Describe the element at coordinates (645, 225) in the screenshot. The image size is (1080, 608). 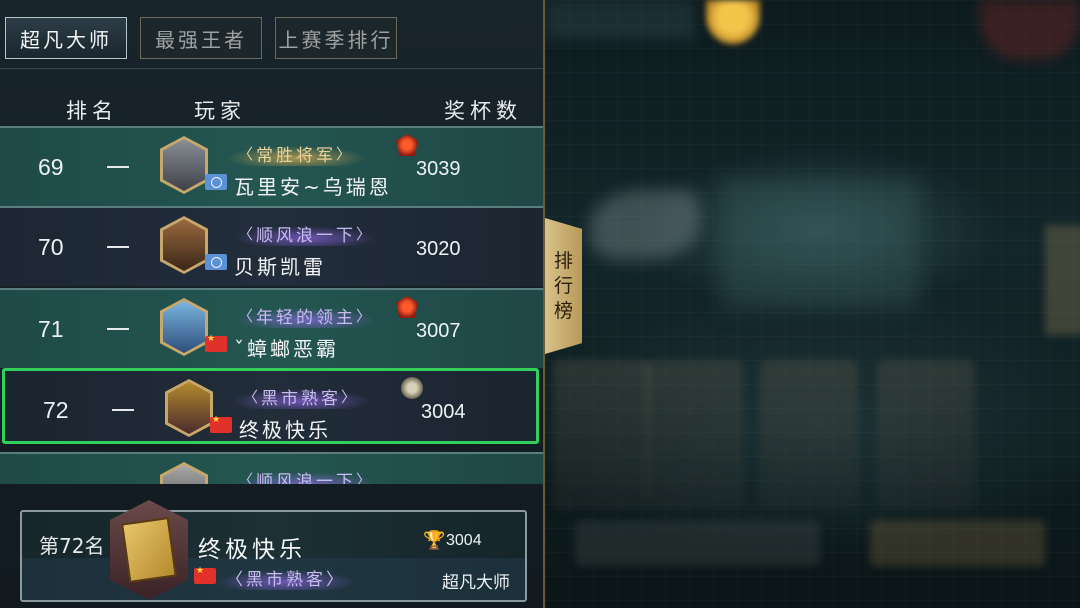
I see `wings-emblem` at that location.